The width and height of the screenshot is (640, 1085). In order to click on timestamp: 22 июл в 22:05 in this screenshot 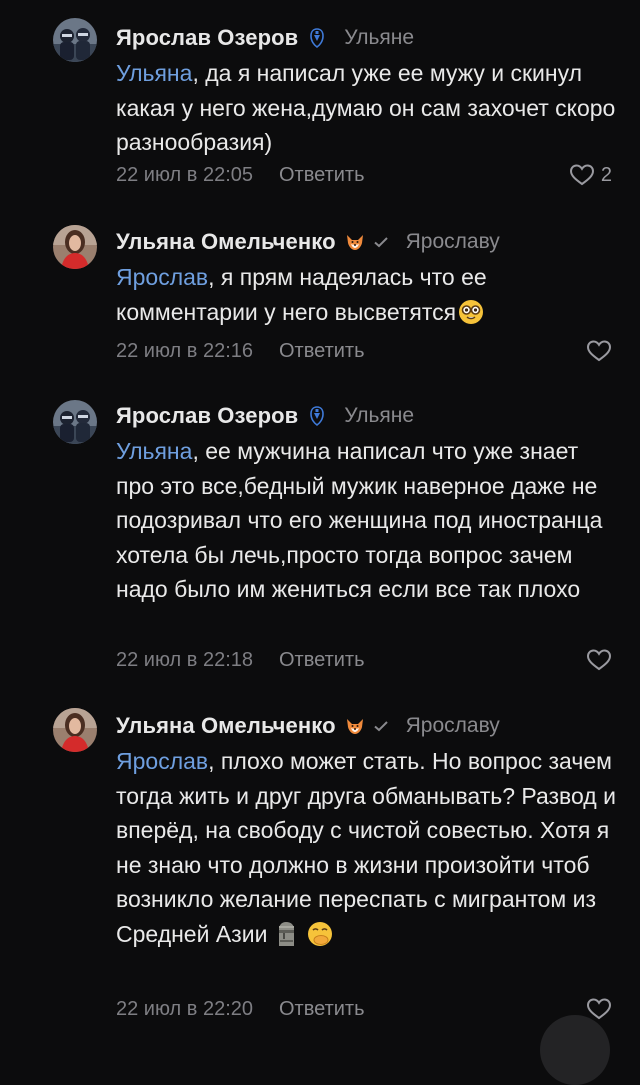, I will do `click(184, 174)`.